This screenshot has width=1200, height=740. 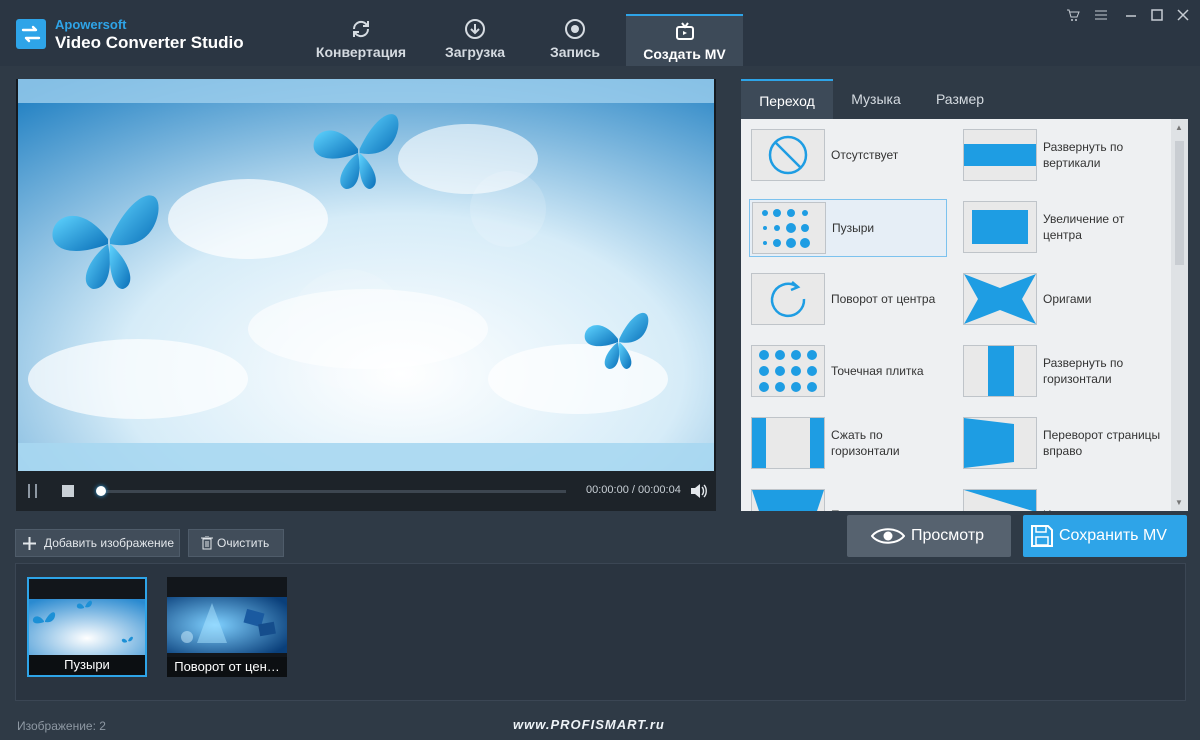 What do you see at coordinates (1067, 299) in the screenshot?
I see `transition-label: Оригами` at bounding box center [1067, 299].